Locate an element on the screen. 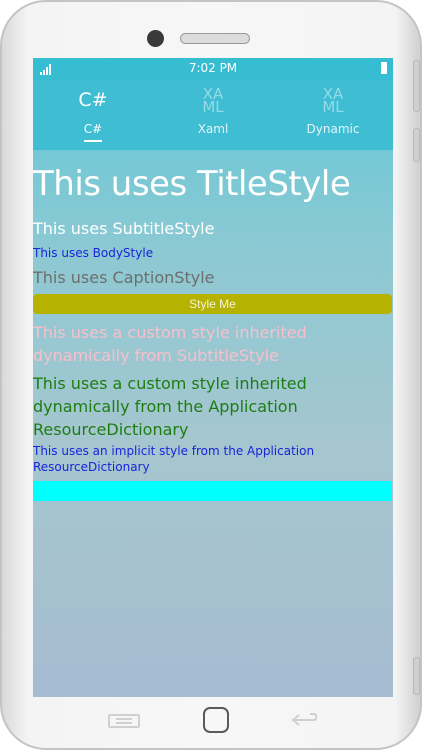 This screenshot has height=752, width=428. power-button is located at coordinates (416, 676).